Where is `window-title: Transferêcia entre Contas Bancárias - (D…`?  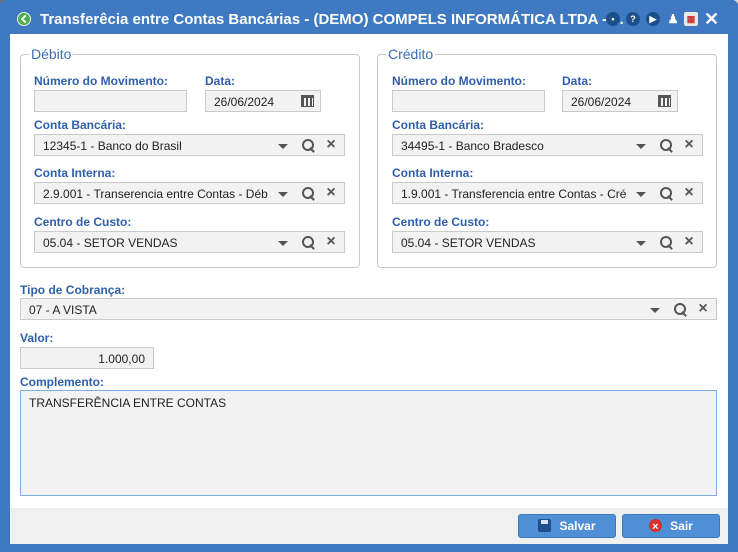
window-title: Transferêcia entre Contas Bancárias - (D… is located at coordinates (332, 19).